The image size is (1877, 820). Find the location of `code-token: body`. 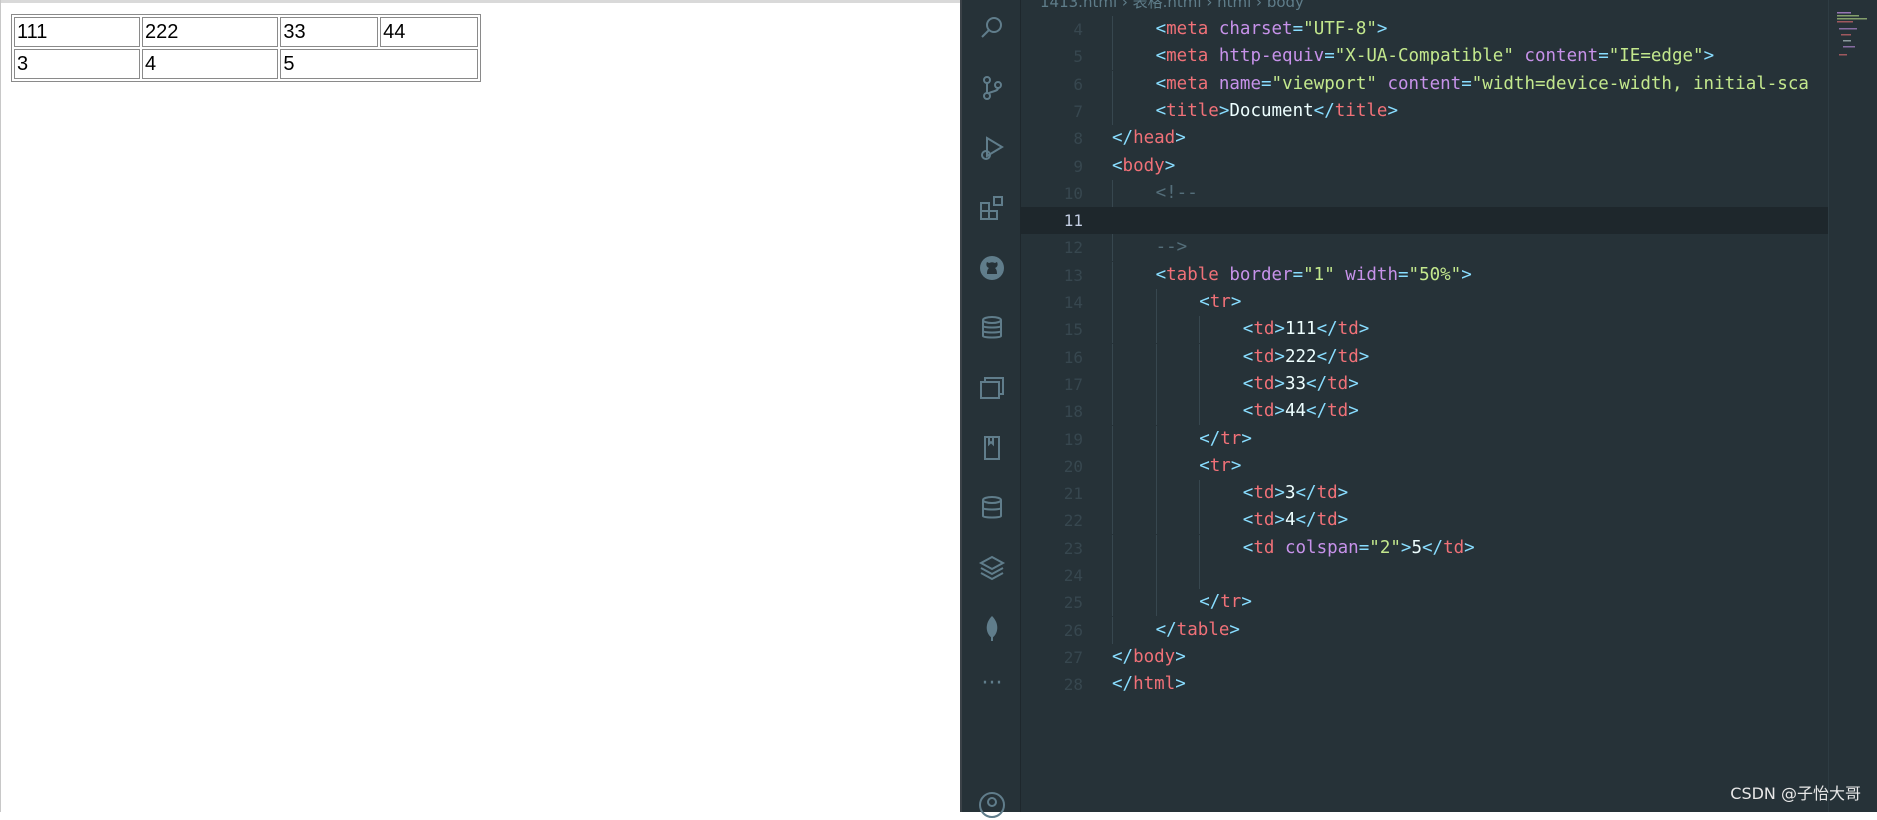

code-token: body is located at coordinates (1143, 165).